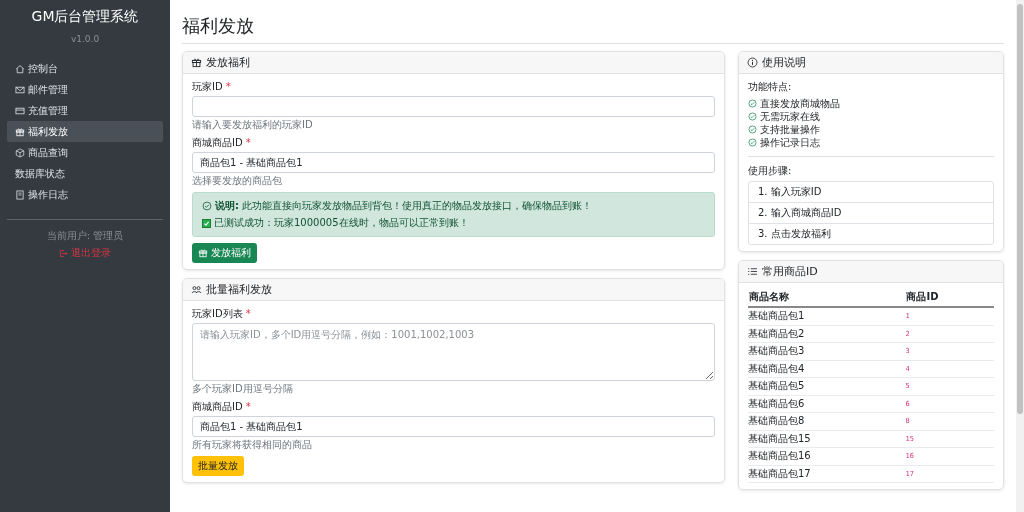 This screenshot has width=1024, height=512. I want to click on feature-text: 直接发放商城物品, so click(800, 103).